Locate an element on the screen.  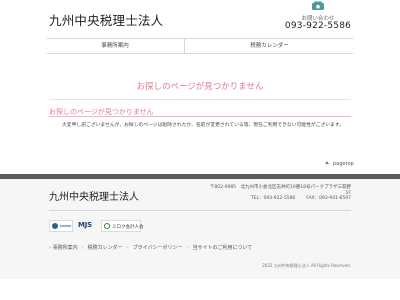
miroku-logo: ミロク会計人会 is located at coordinates (122, 226).